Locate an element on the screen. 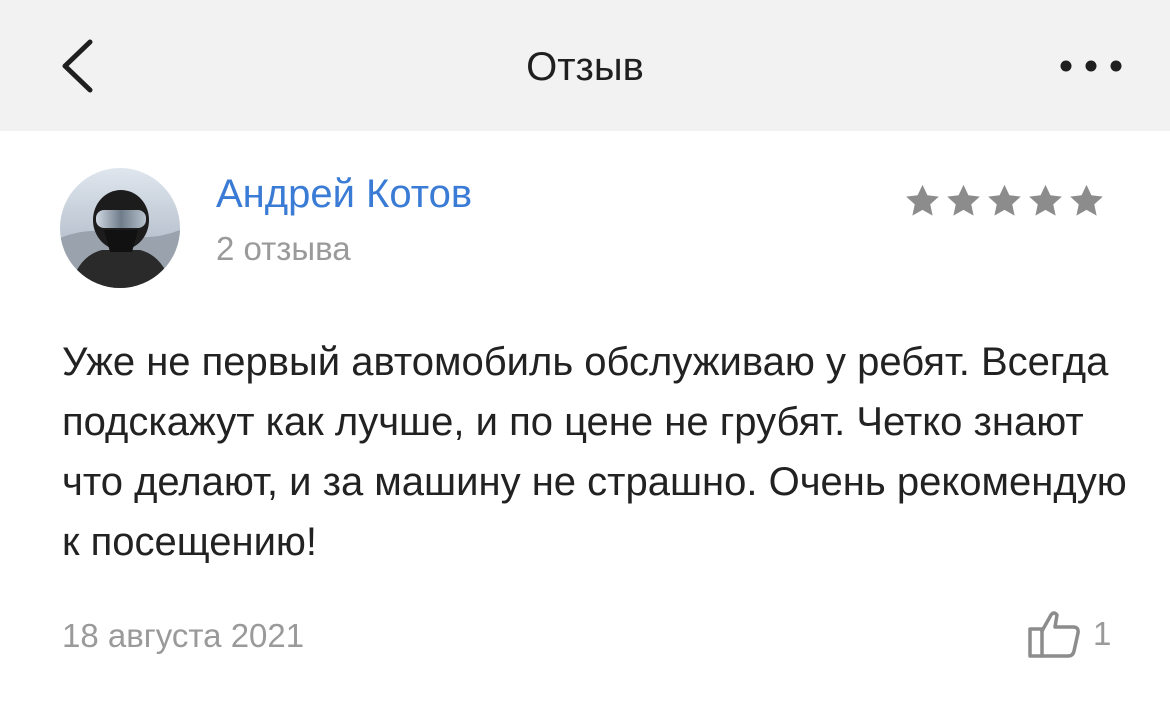 Image resolution: width=1170 pixels, height=704 pixels. avatar-photo is located at coordinates (120, 228).